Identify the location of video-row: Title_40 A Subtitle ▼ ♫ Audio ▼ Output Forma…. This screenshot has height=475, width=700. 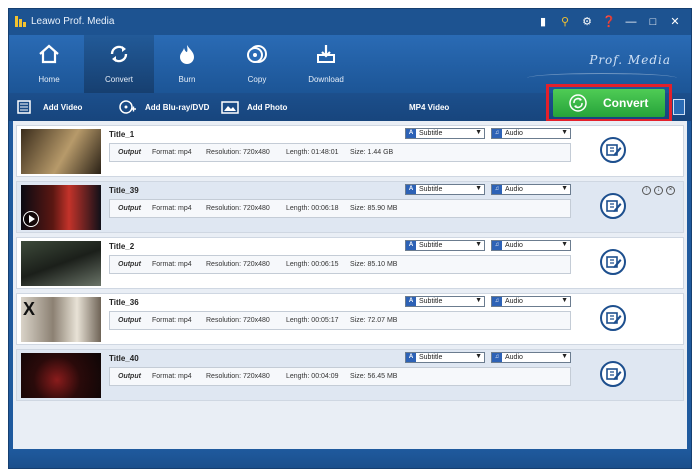
(350, 375).